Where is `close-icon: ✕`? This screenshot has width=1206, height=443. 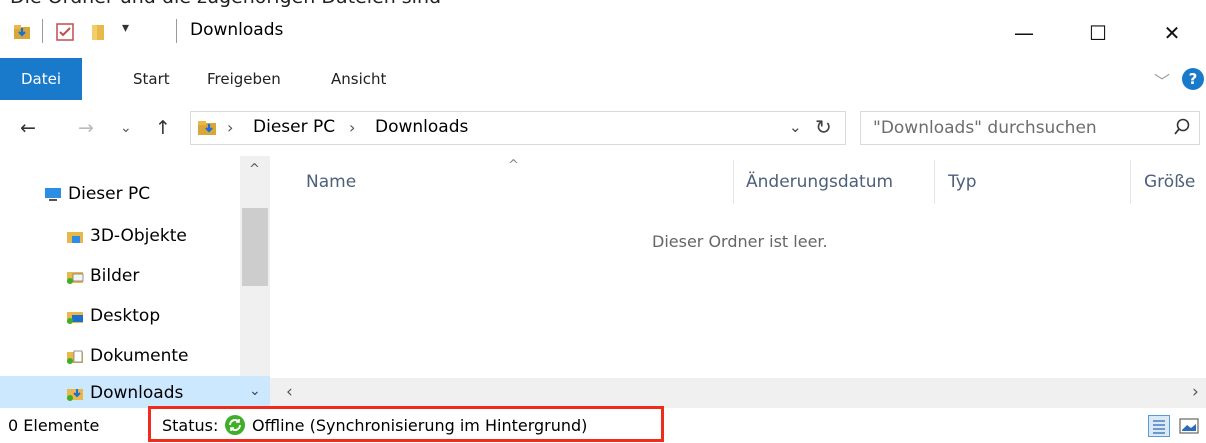 close-icon: ✕ is located at coordinates (1172, 33).